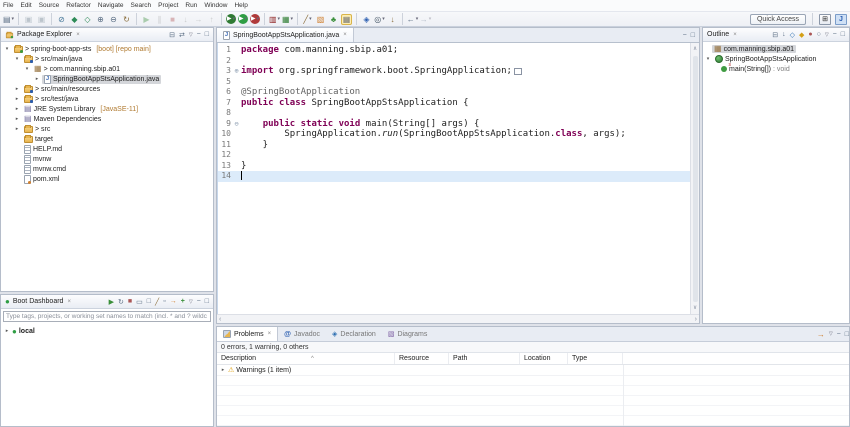 Image resolution: width=850 pixels, height=427 pixels. Describe the element at coordinates (149, 301) in the screenshot. I see `properties-icon: □` at that location.